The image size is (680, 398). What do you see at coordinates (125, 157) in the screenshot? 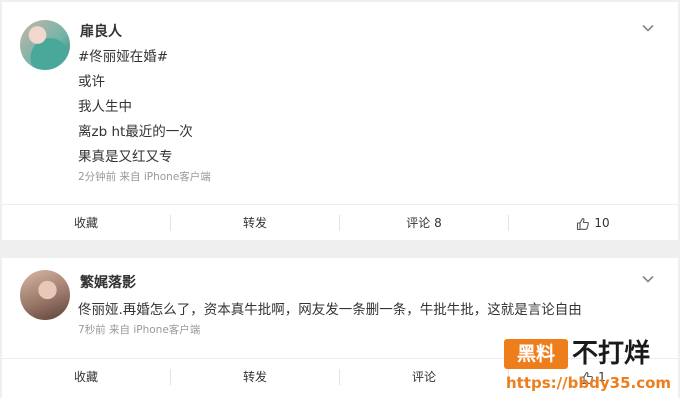
I see `post-text-line: 果真是又红又专` at bounding box center [125, 157].